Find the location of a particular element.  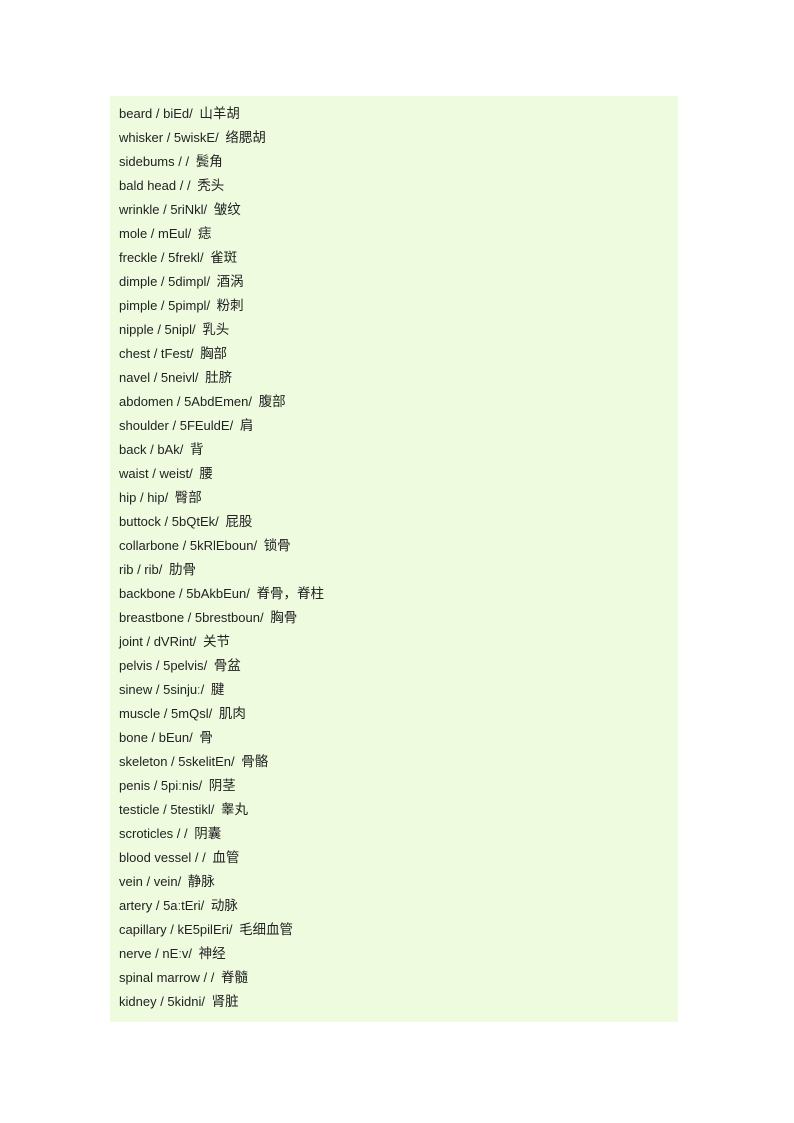

entry-term: bone is located at coordinates (133, 737).